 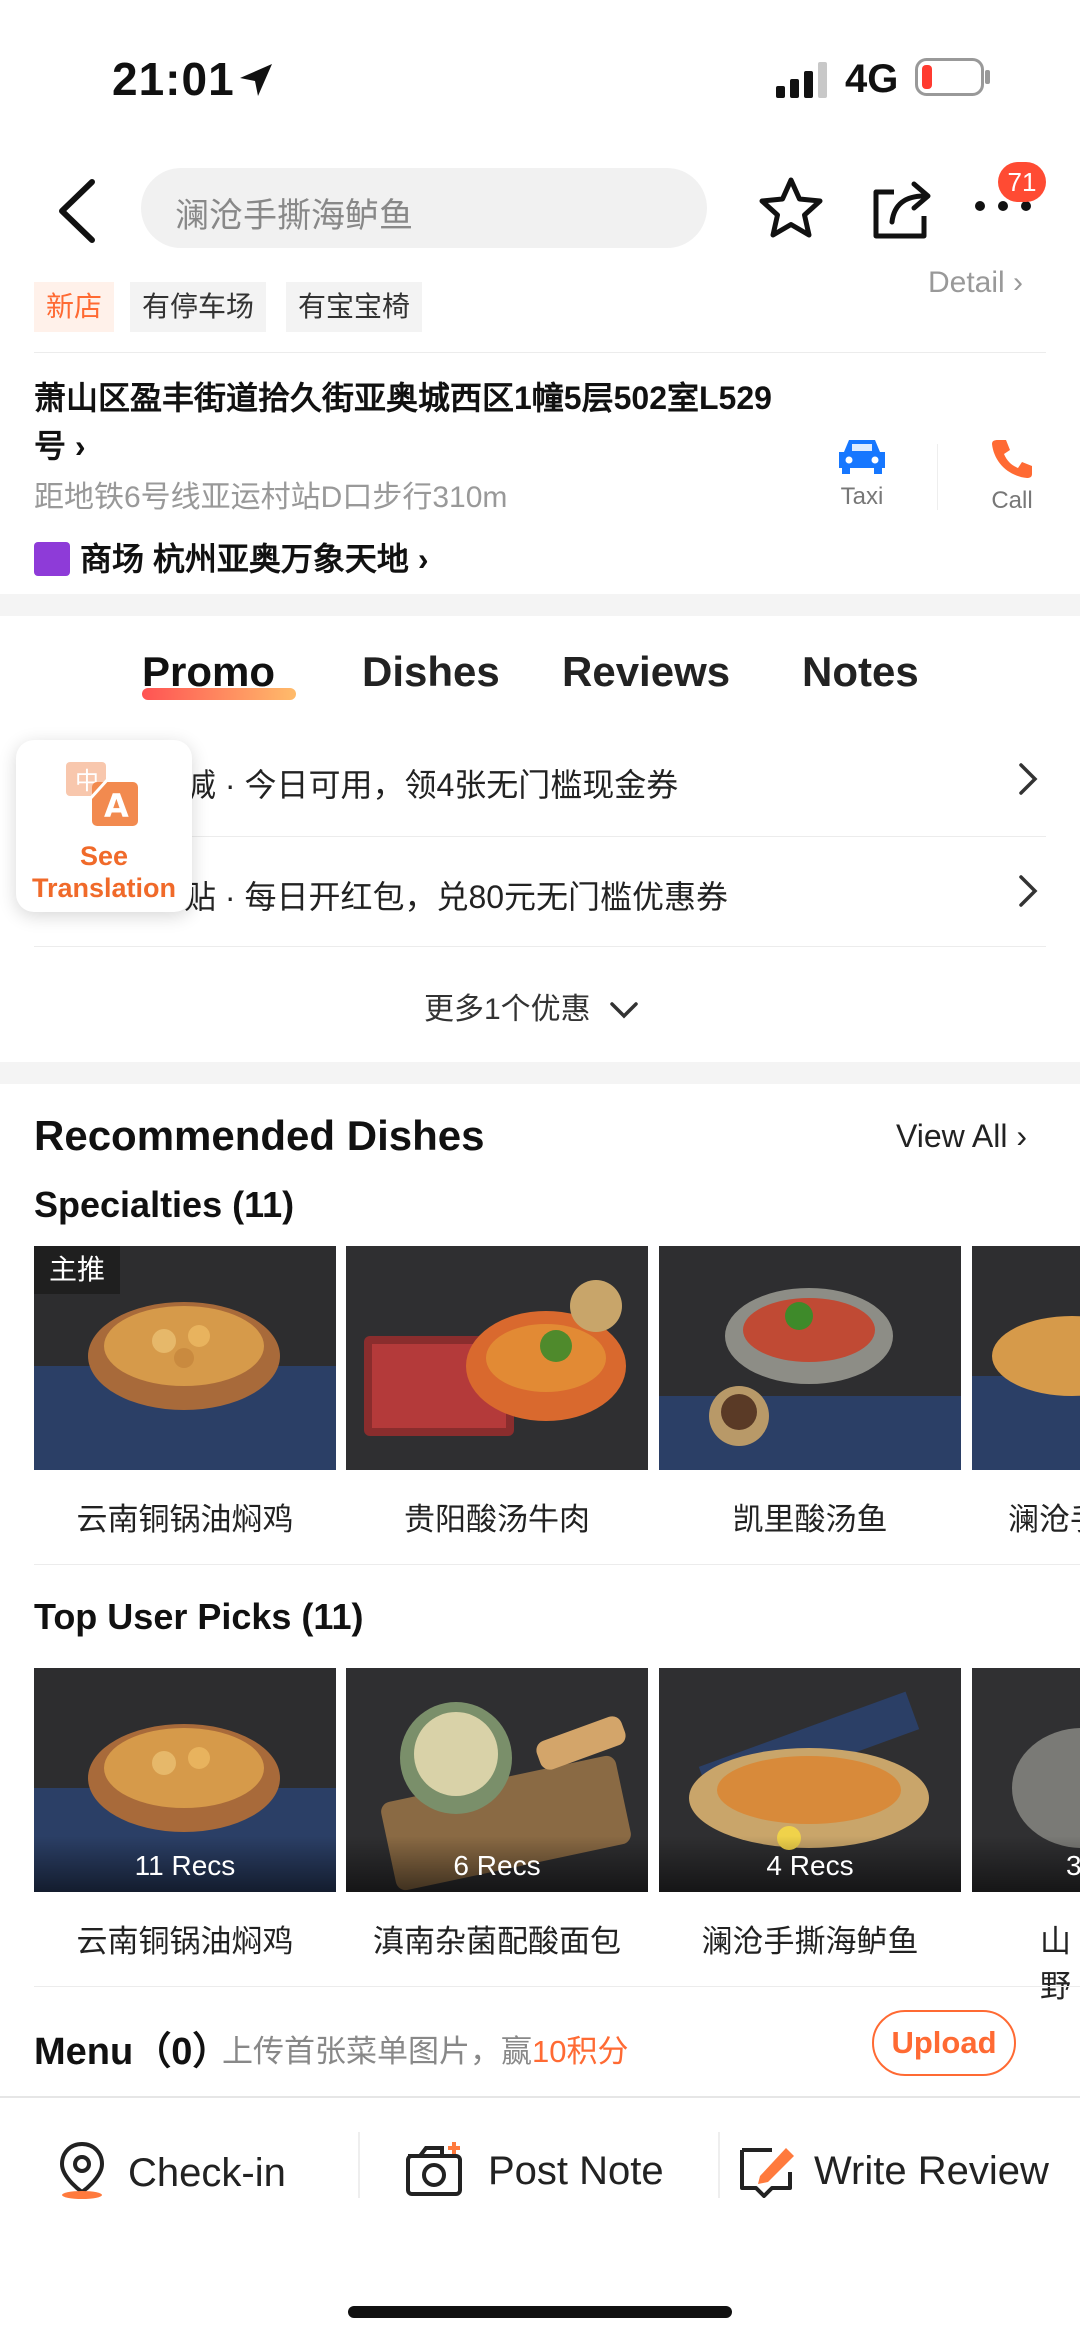 What do you see at coordinates (1055, 1964) in the screenshot?
I see `dish-name: 山野` at bounding box center [1055, 1964].